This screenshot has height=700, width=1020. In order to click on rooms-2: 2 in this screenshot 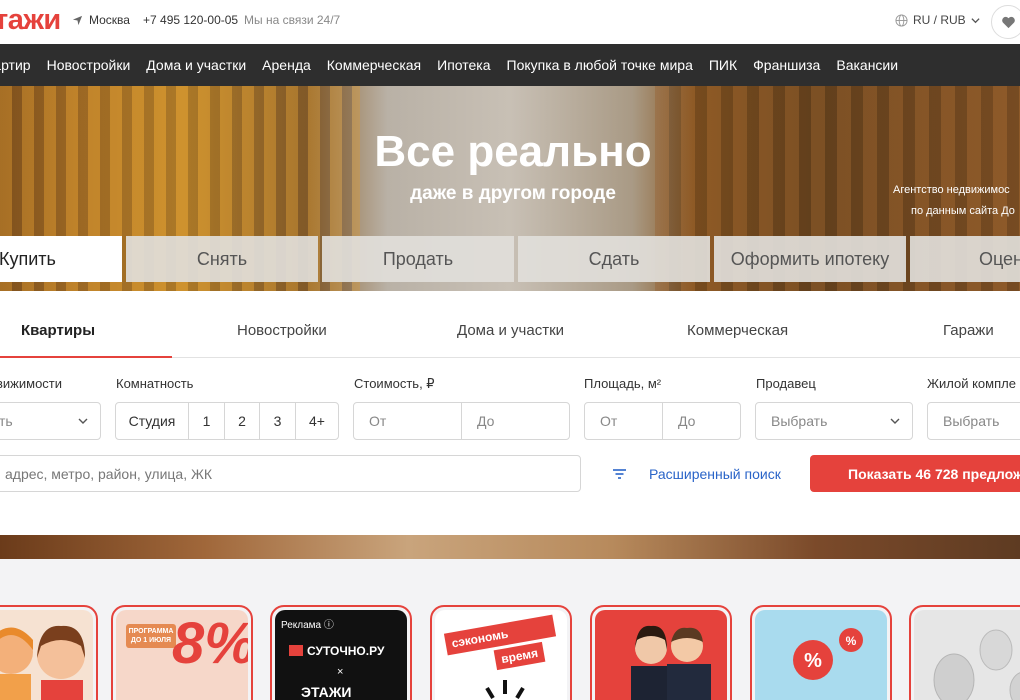, I will do `click(242, 421)`.